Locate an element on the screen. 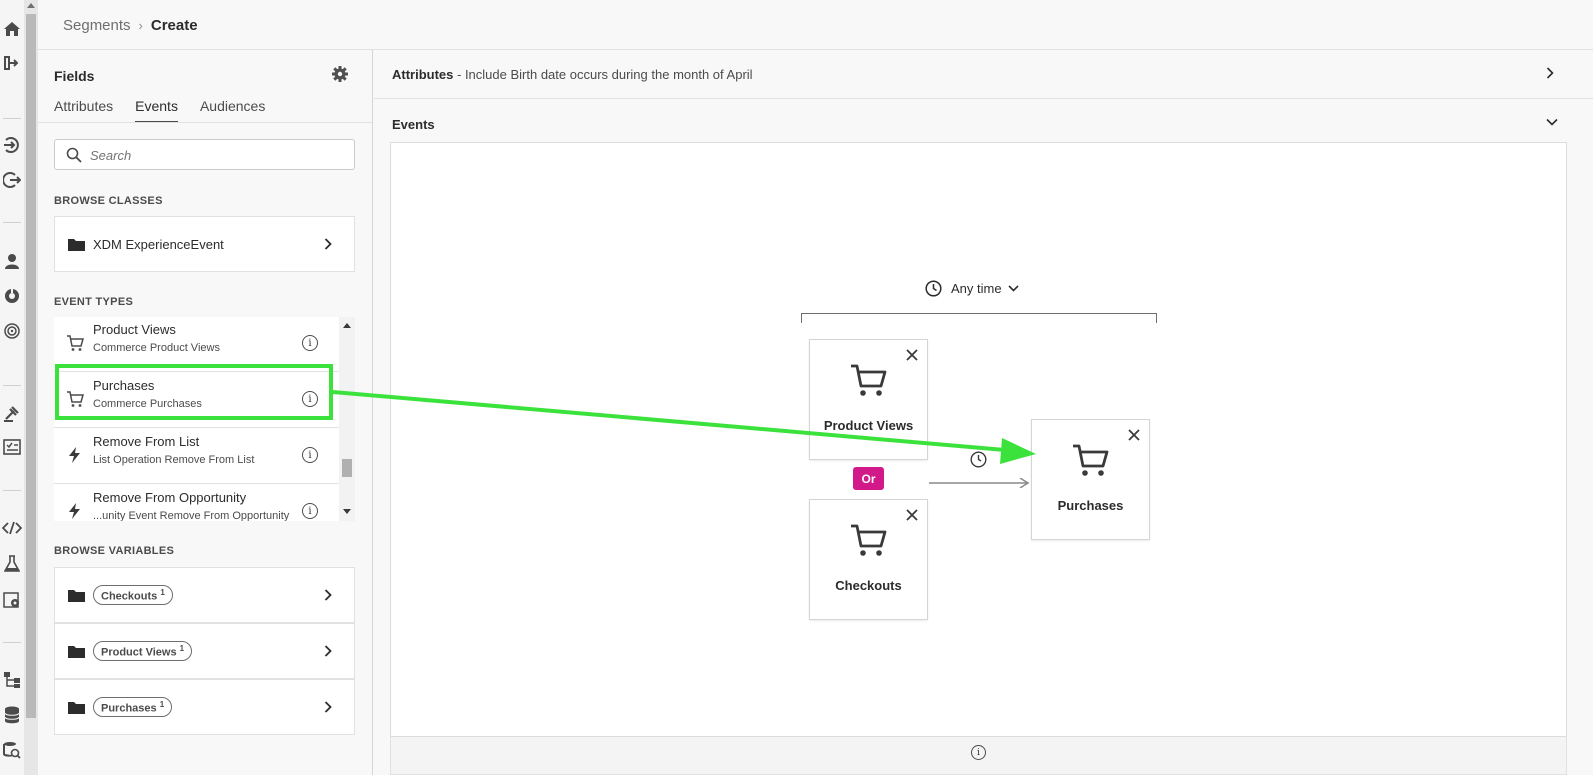 This screenshot has height=775, width=1593. segments-icon is located at coordinates (12, 296).